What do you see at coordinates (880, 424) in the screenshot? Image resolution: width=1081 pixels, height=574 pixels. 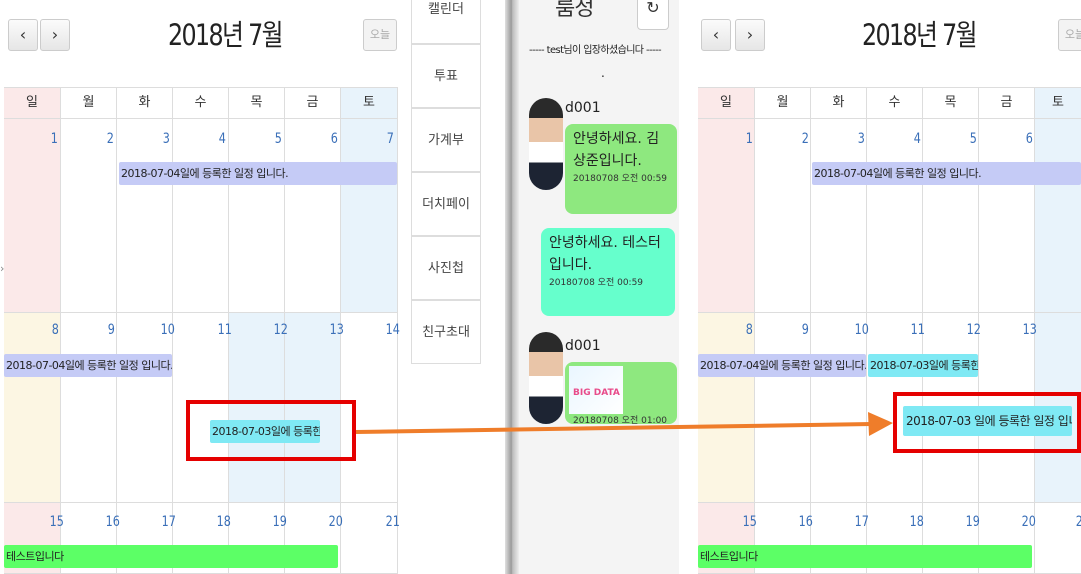 I see `arrow-head` at bounding box center [880, 424].